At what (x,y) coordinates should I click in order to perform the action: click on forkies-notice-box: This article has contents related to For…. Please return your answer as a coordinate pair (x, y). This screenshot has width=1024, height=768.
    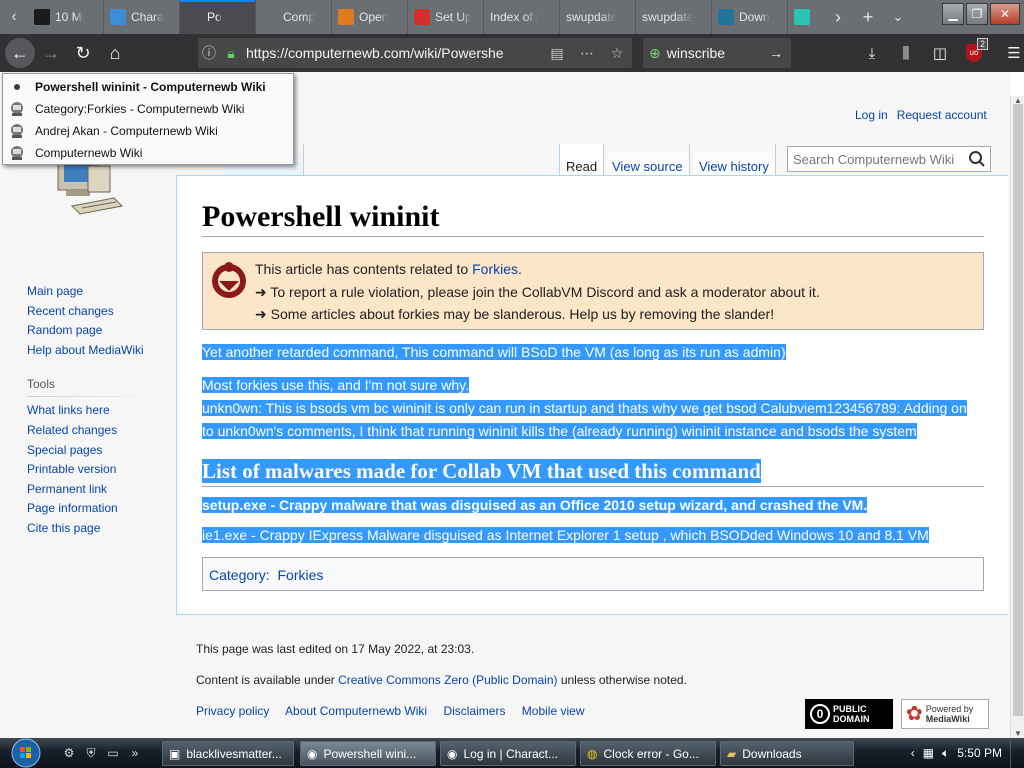
    Looking at the image, I should click on (593, 291).